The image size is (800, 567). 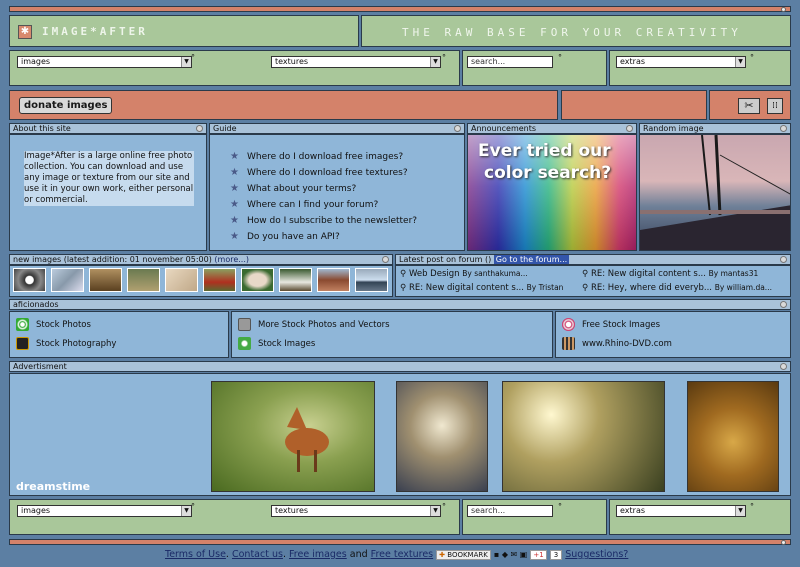 I want to click on aficionado-link: Stock Images, so click(x=286, y=344).